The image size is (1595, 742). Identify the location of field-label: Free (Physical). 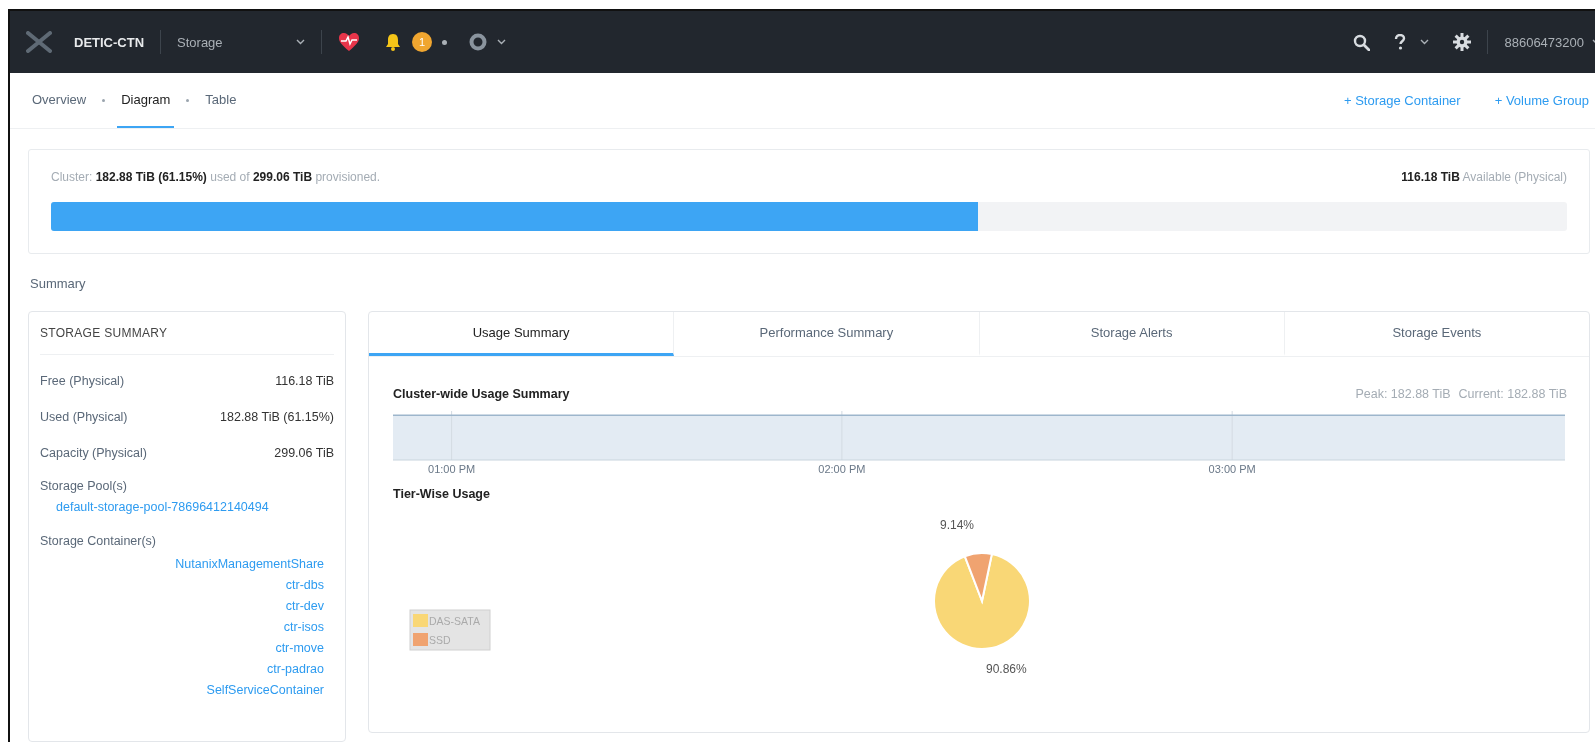
(82, 381).